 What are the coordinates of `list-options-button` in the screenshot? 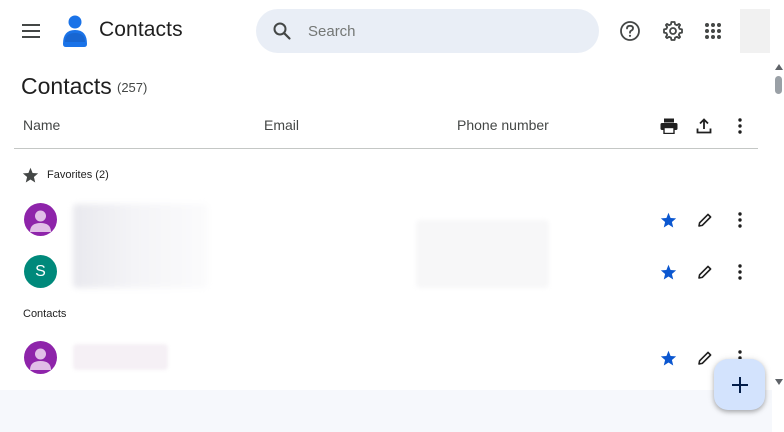 It's located at (740, 126).